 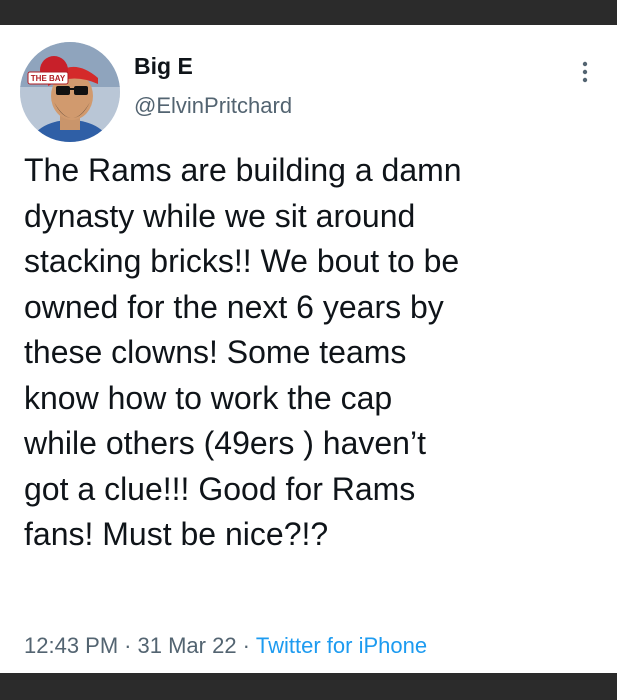 What do you see at coordinates (585, 73) in the screenshot?
I see `more-vertical-icon` at bounding box center [585, 73].